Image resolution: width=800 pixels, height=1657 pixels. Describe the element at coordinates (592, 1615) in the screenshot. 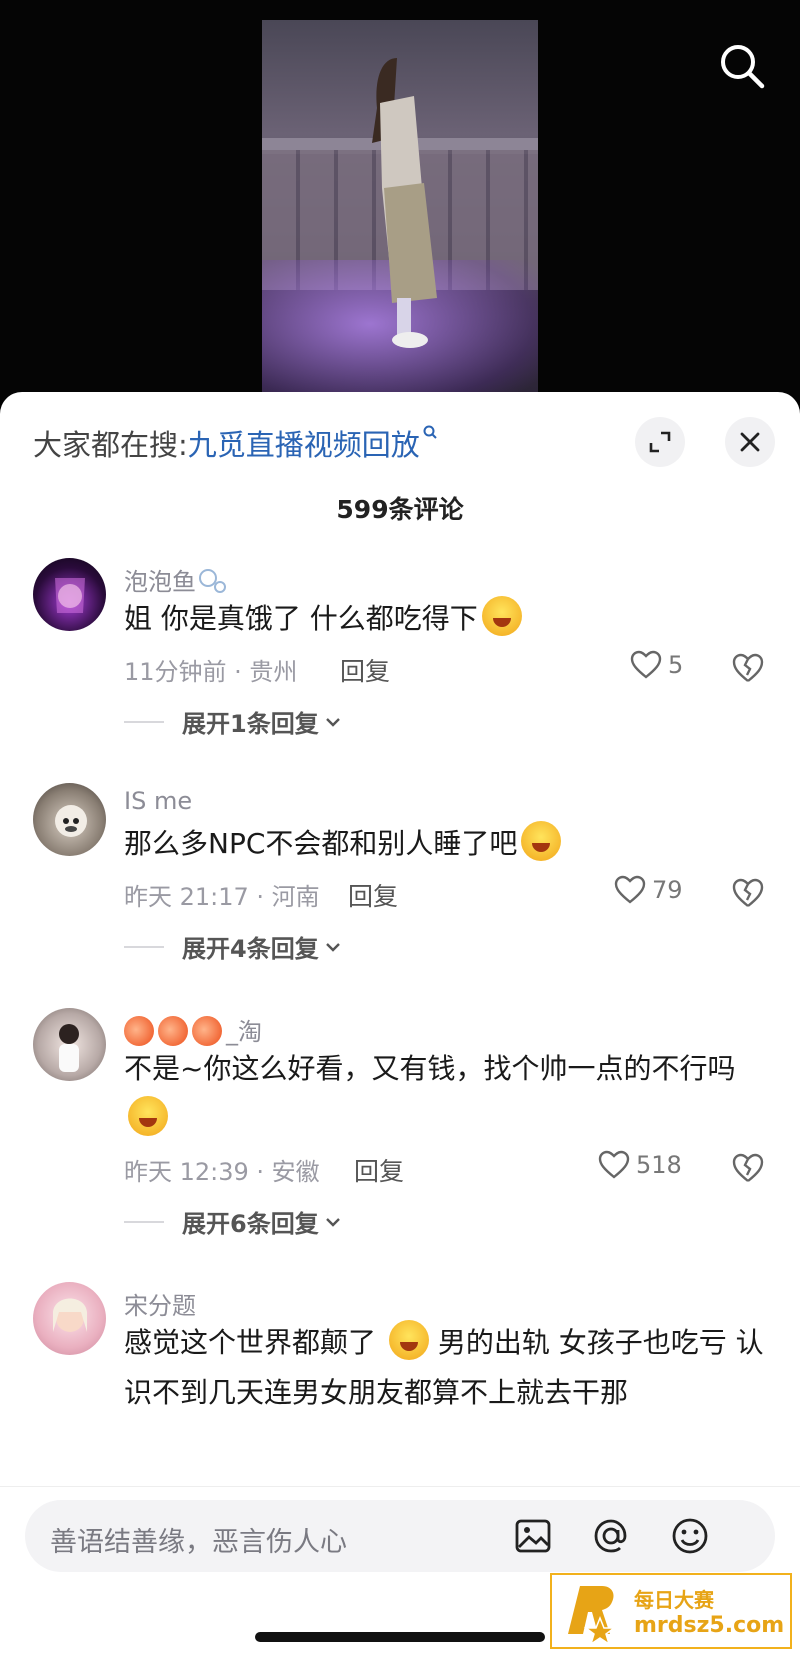

I see `watermark-logo-icon` at that location.